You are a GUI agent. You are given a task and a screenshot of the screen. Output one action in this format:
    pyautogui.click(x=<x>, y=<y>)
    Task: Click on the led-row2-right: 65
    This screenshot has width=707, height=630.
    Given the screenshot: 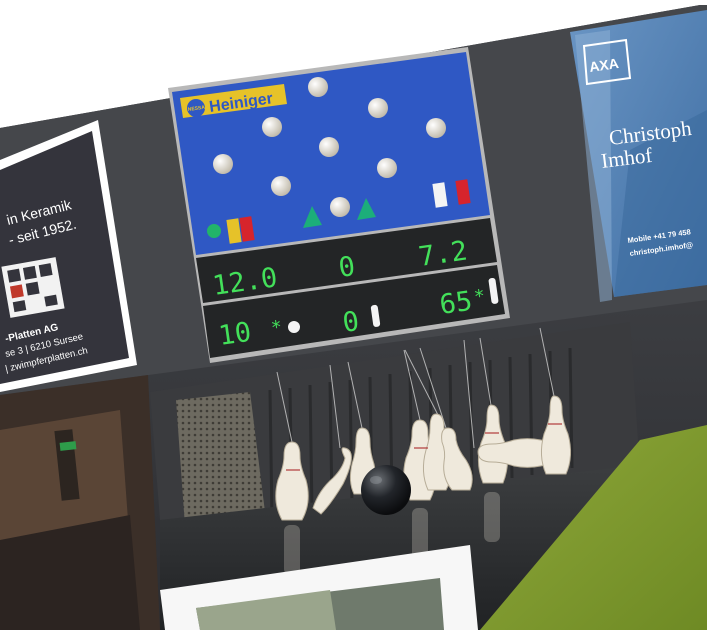 What is the action you would take?
    pyautogui.click(x=456, y=303)
    